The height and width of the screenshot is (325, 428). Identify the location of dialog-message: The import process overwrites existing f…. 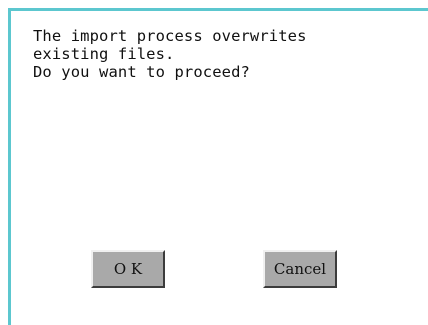
(223, 54).